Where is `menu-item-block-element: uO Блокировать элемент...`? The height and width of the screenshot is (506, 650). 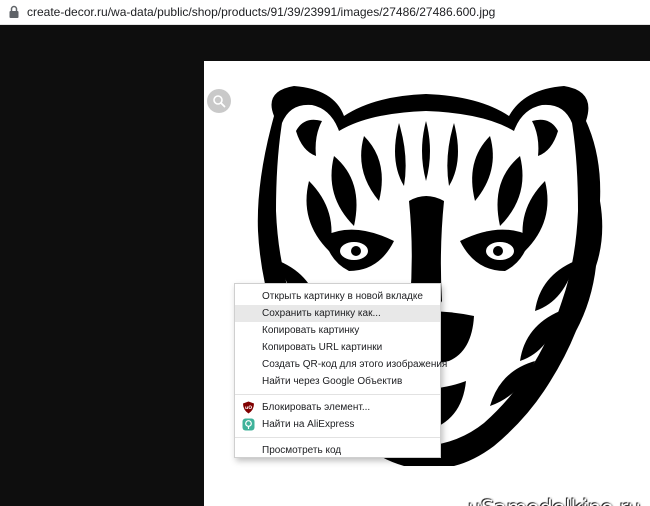 menu-item-block-element: uO Блокировать элемент... is located at coordinates (337, 407).